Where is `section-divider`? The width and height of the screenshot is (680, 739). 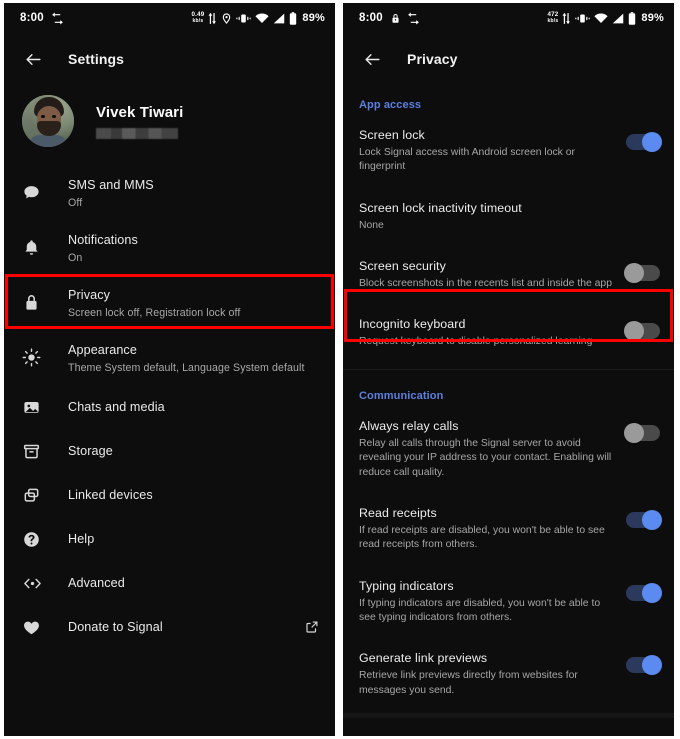
section-divider is located at coordinates (508, 369).